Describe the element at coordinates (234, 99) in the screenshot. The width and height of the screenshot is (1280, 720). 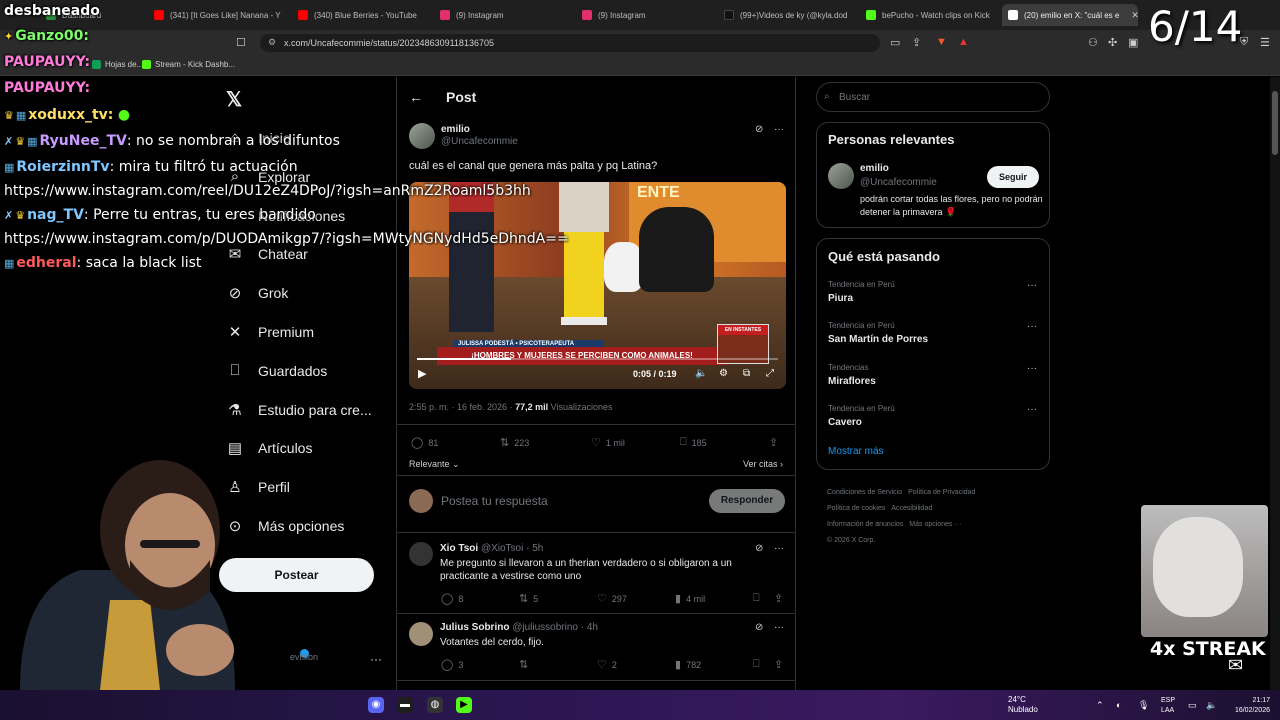
I see `x-logo-icon: 𝕏` at that location.